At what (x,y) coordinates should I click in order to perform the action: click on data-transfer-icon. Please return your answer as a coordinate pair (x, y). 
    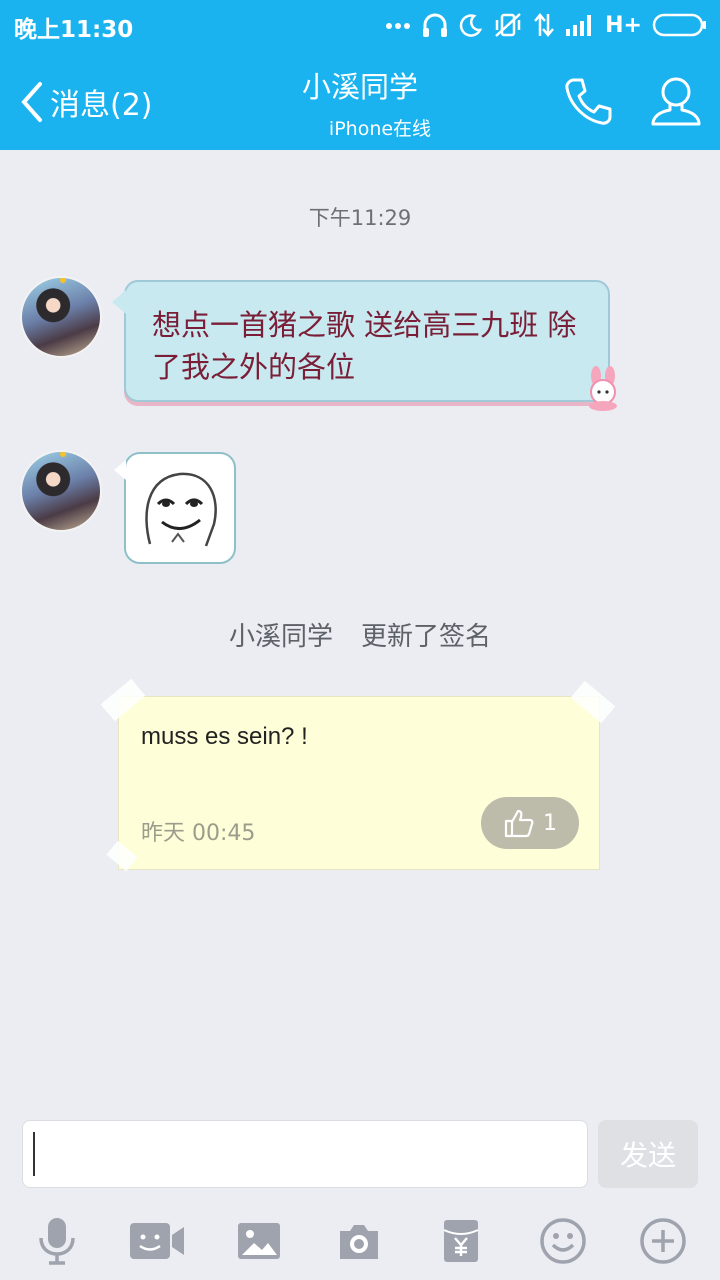
    Looking at the image, I should click on (544, 25).